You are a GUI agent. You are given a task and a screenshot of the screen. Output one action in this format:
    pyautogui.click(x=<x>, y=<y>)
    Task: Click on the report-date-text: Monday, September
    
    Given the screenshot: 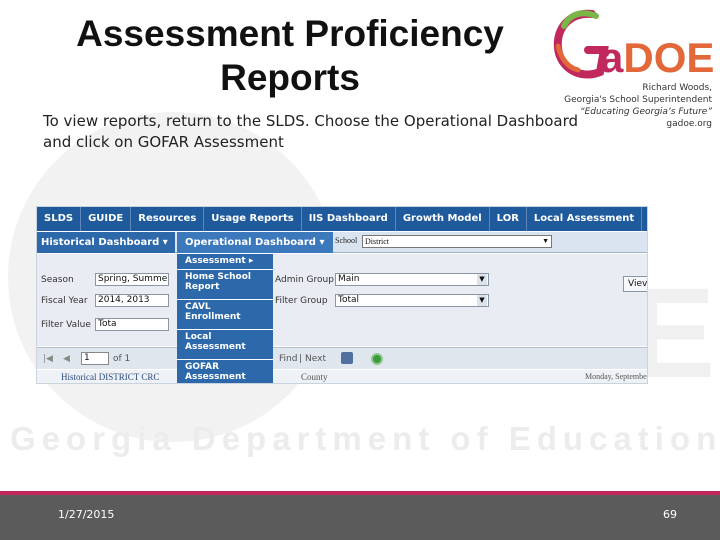 What is the action you would take?
    pyautogui.click(x=616, y=376)
    